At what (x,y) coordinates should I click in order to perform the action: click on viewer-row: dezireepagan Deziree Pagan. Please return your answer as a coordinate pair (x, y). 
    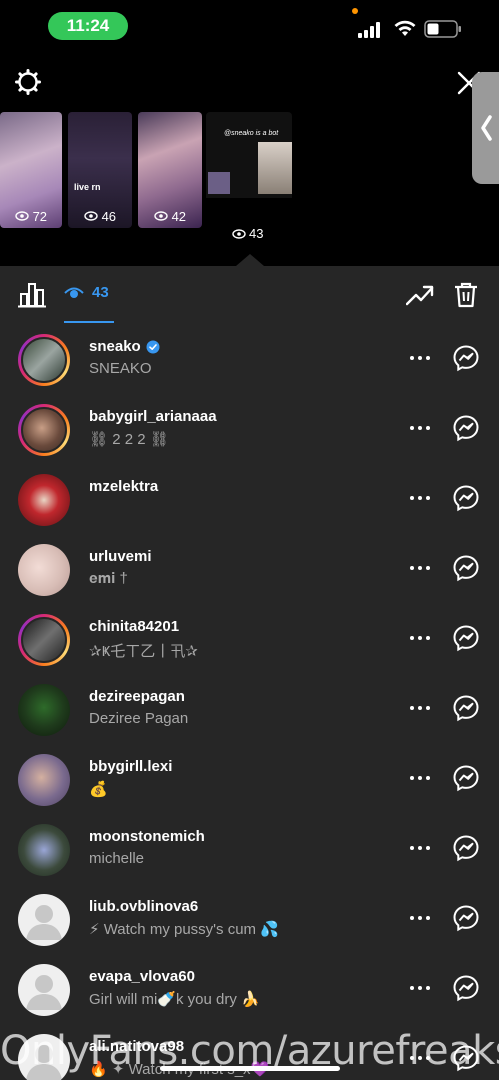
    Looking at the image, I should click on (249, 709).